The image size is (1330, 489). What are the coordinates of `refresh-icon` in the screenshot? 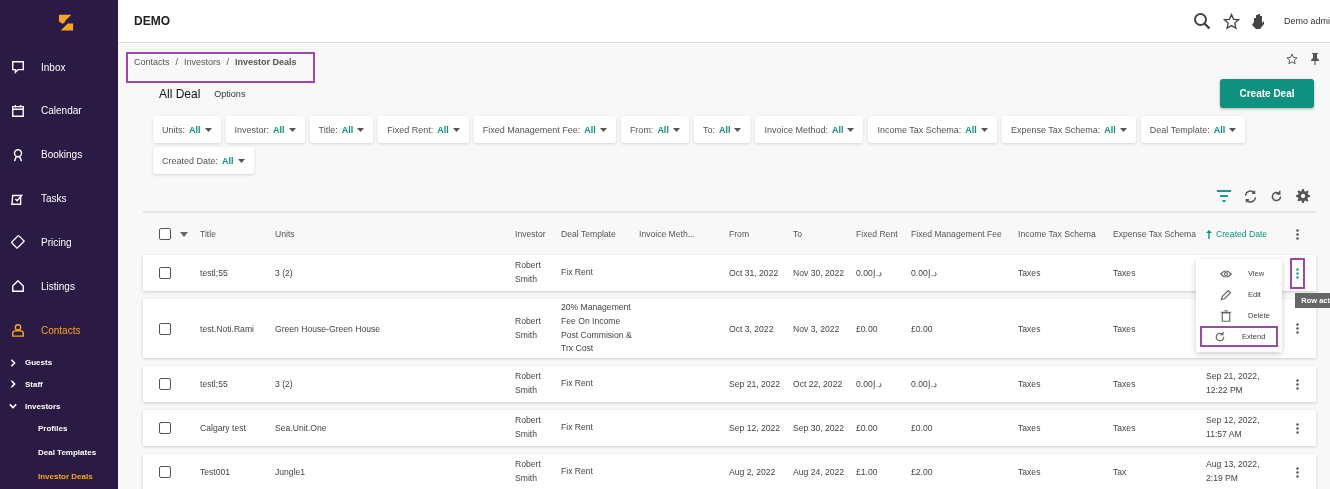 It's located at (1276, 196).